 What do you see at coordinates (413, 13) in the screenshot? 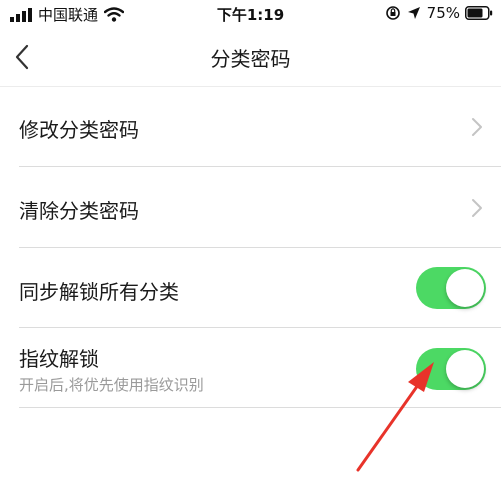
I see `location-icon` at bounding box center [413, 13].